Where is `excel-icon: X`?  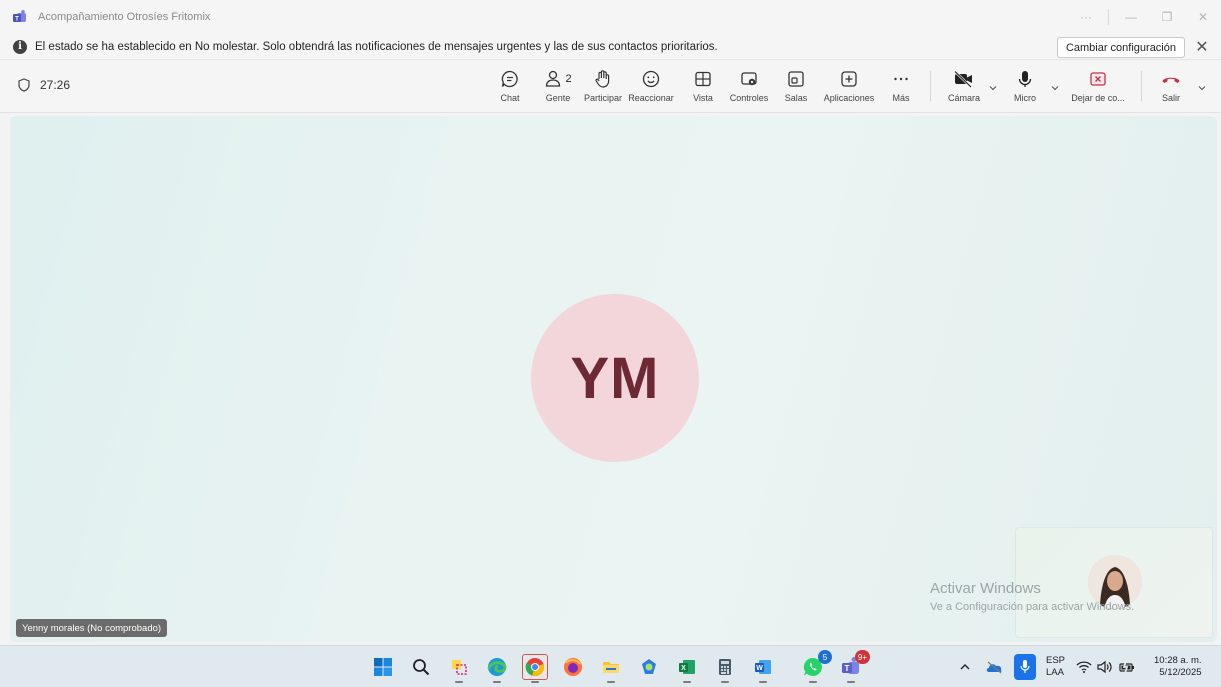 excel-icon: X is located at coordinates (687, 667).